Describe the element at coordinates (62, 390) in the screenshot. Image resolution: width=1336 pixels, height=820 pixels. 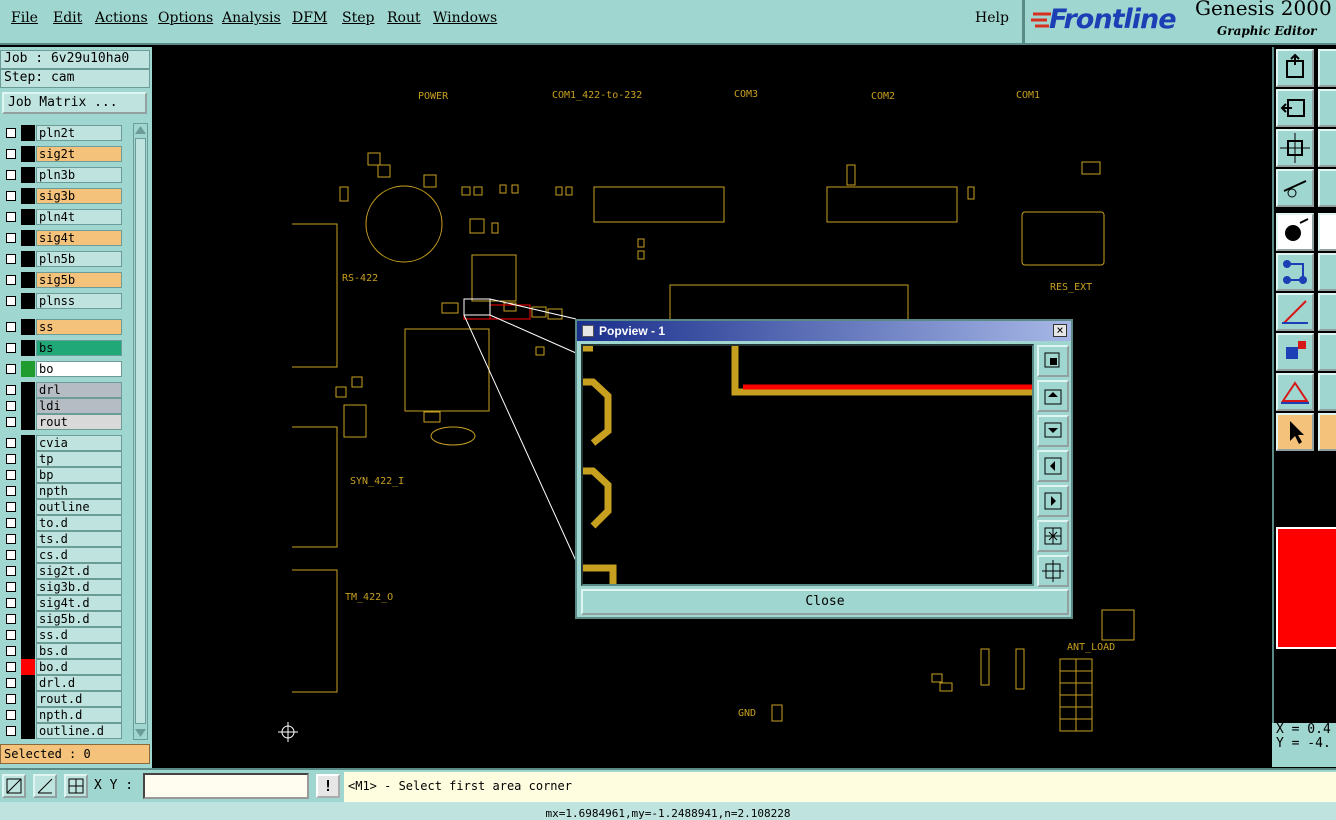
I see `layer-row-drl: drl` at that location.